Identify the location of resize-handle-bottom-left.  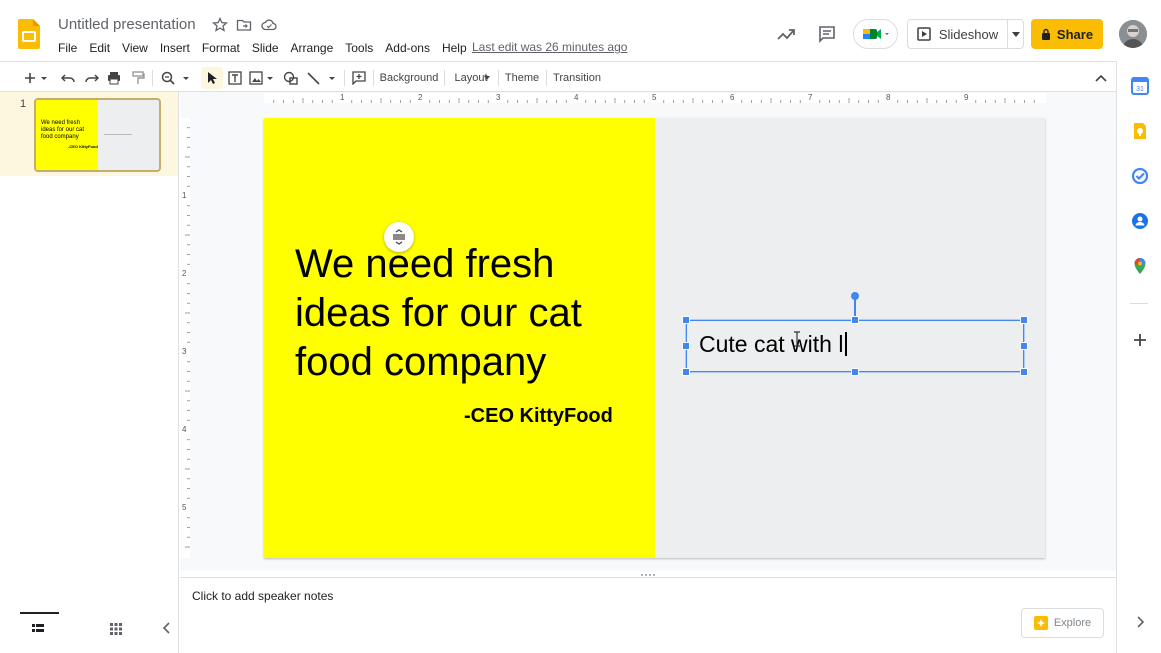
(686, 372).